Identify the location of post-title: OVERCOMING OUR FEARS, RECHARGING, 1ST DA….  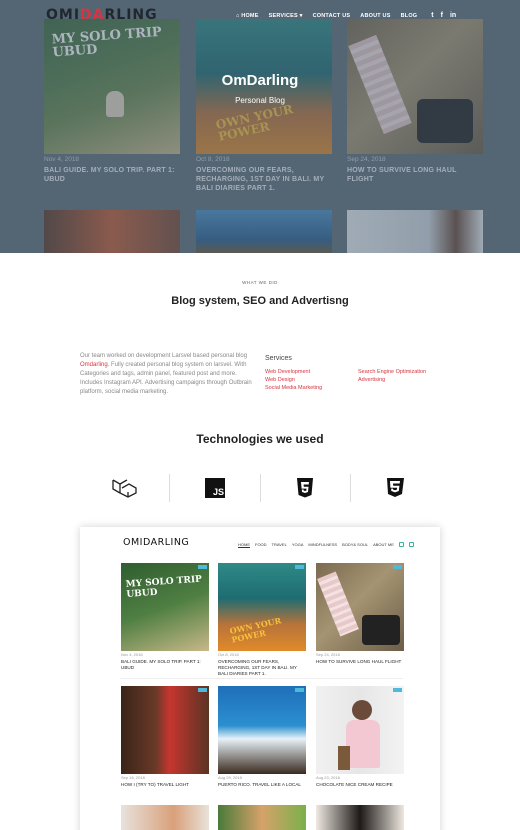
(257, 667).